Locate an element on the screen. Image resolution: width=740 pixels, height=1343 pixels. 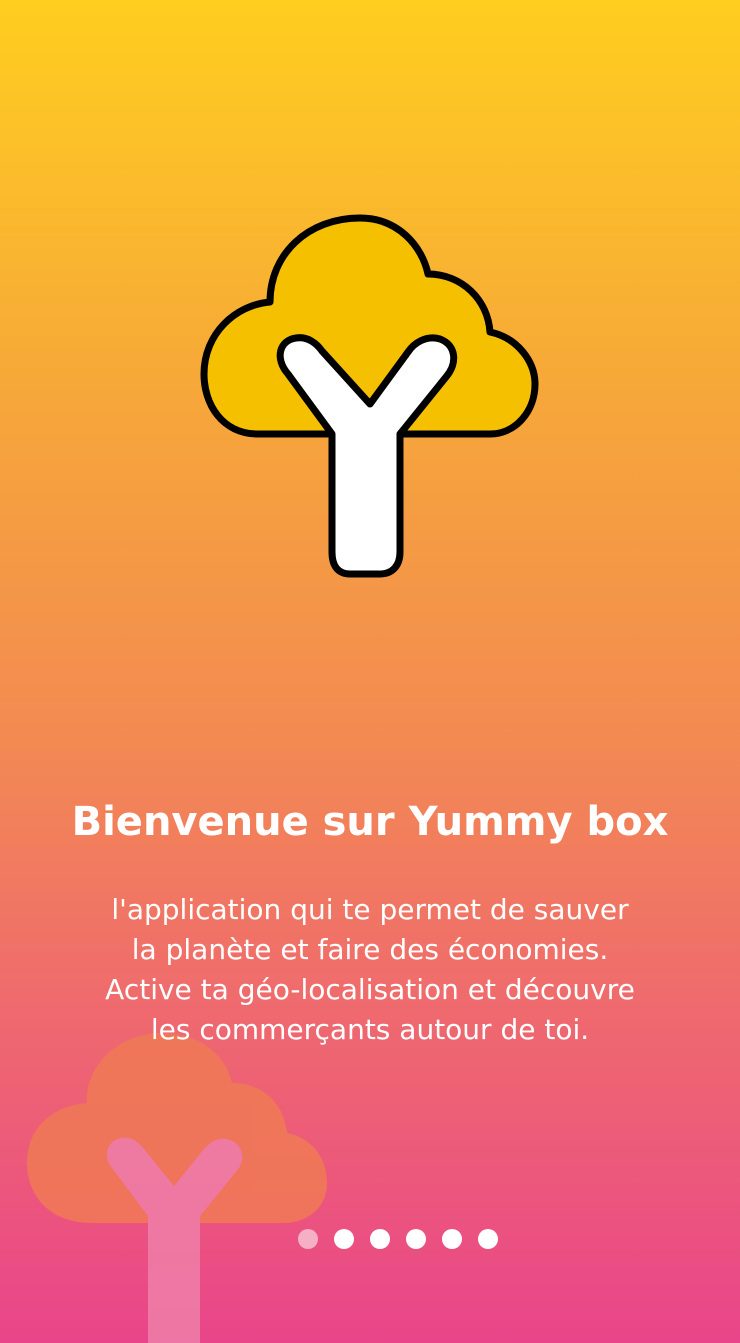
page-indicator is located at coordinates (398, 1239).